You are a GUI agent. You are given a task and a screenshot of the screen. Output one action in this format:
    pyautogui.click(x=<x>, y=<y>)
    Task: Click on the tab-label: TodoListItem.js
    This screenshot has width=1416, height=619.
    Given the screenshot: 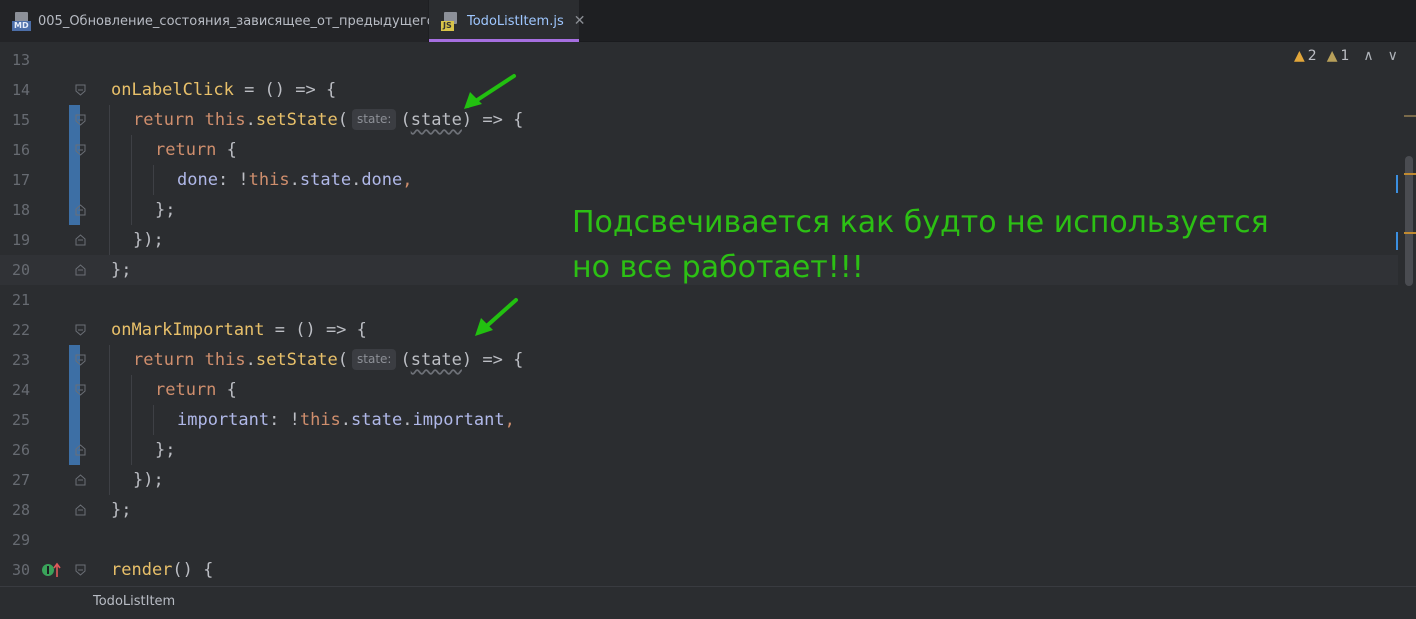 What is the action you would take?
    pyautogui.click(x=515, y=21)
    